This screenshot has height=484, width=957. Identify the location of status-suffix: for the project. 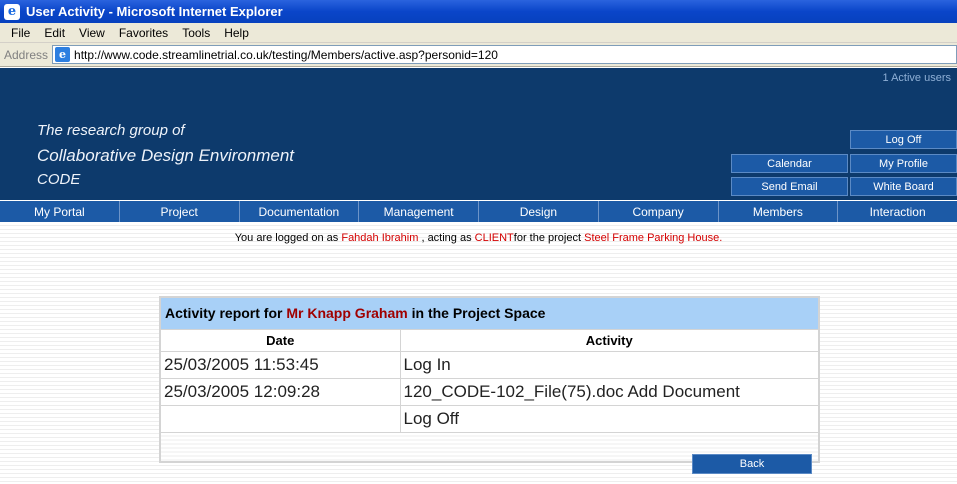
(547, 238).